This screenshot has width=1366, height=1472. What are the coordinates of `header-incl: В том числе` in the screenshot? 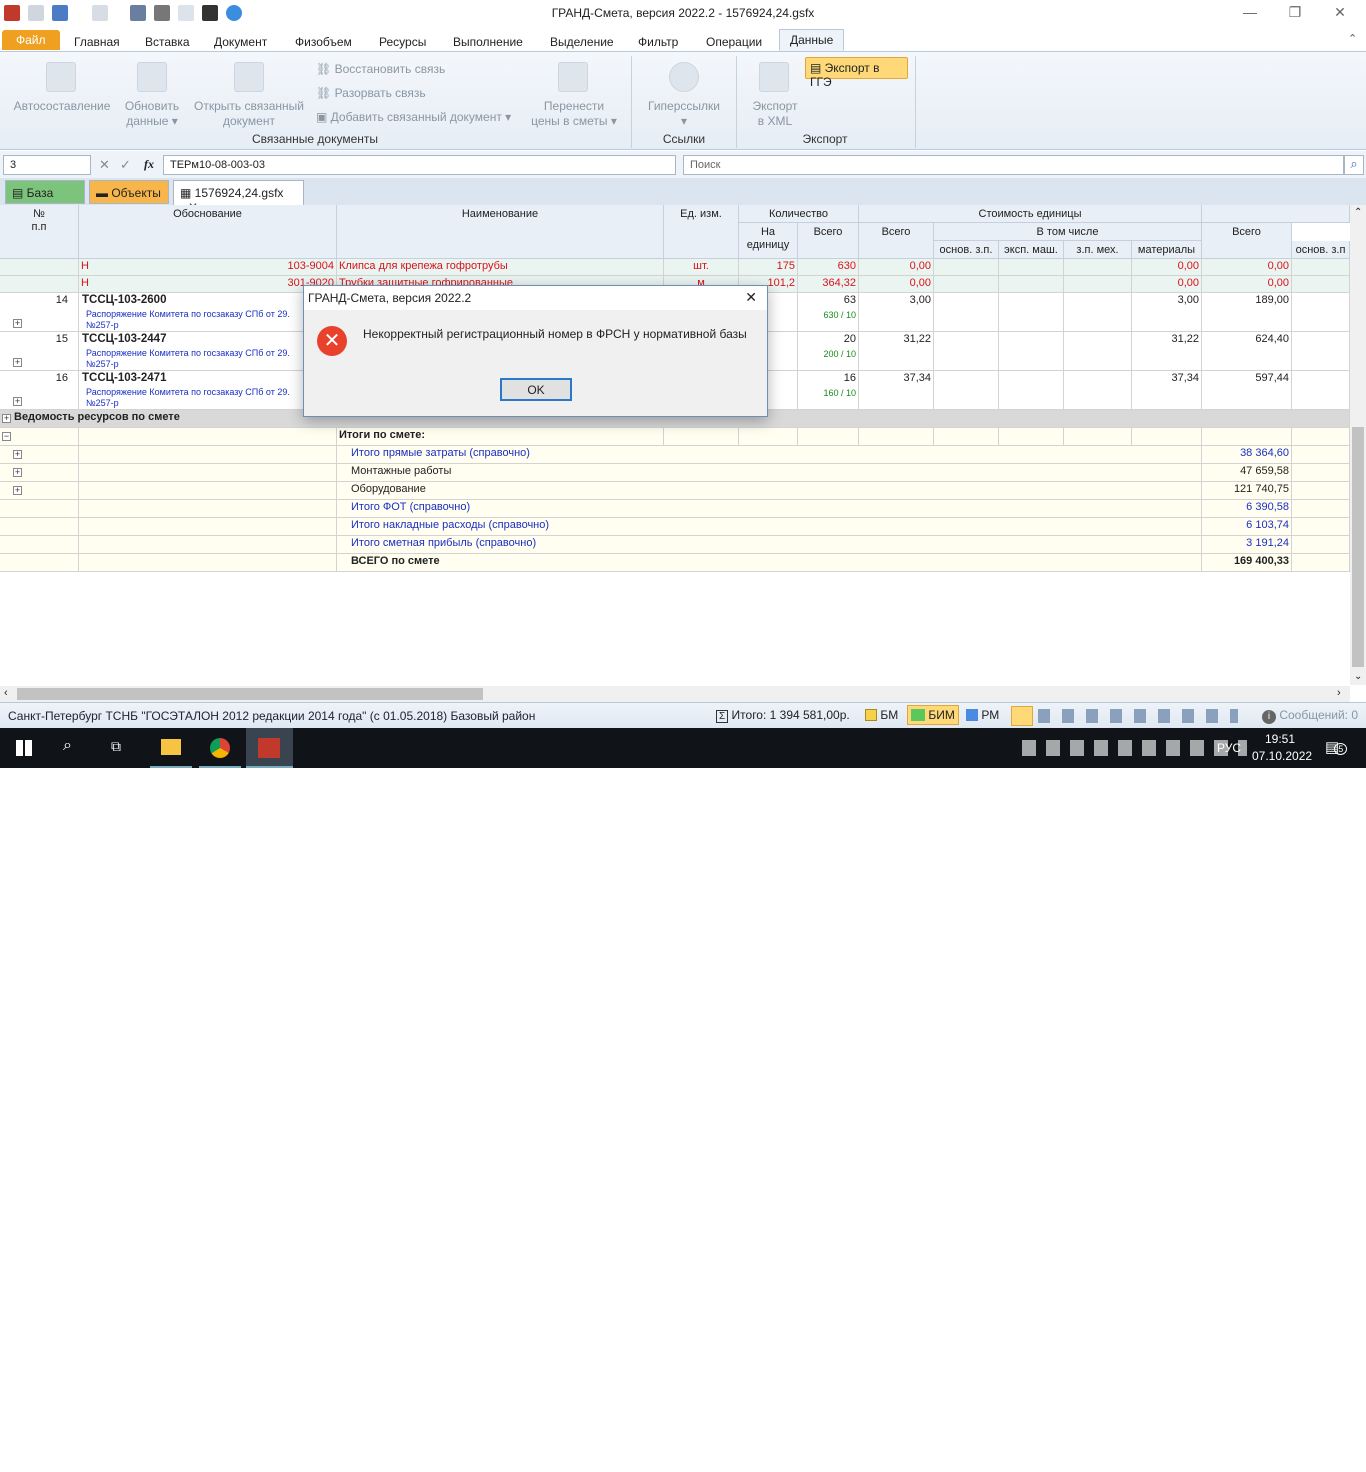 It's located at (1068, 232).